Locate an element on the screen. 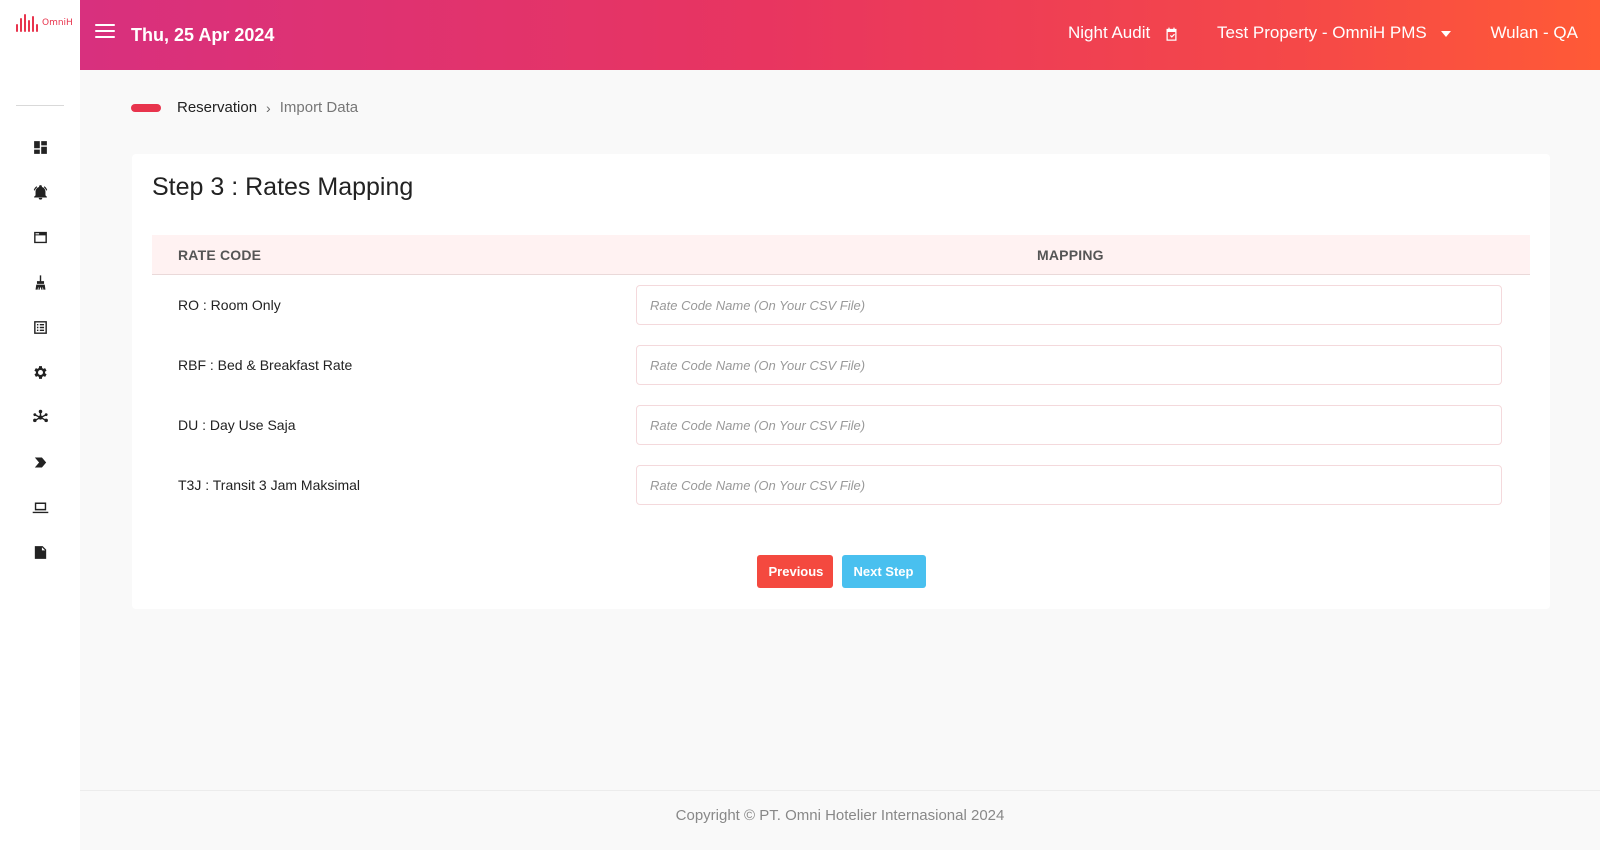 The image size is (1600, 850). property-selector: Test Property - OmniH PMS is located at coordinates (1334, 33).